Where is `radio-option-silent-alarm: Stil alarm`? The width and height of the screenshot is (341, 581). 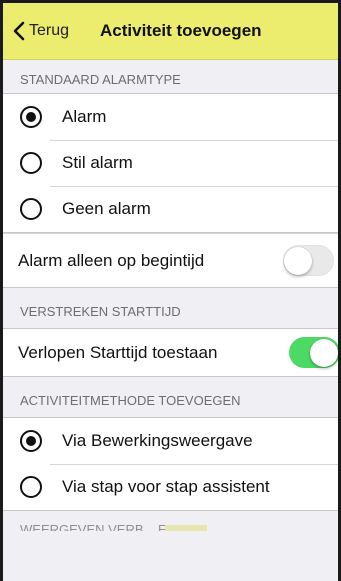
radio-option-silent-alarm: Stil alarm is located at coordinates (170, 163).